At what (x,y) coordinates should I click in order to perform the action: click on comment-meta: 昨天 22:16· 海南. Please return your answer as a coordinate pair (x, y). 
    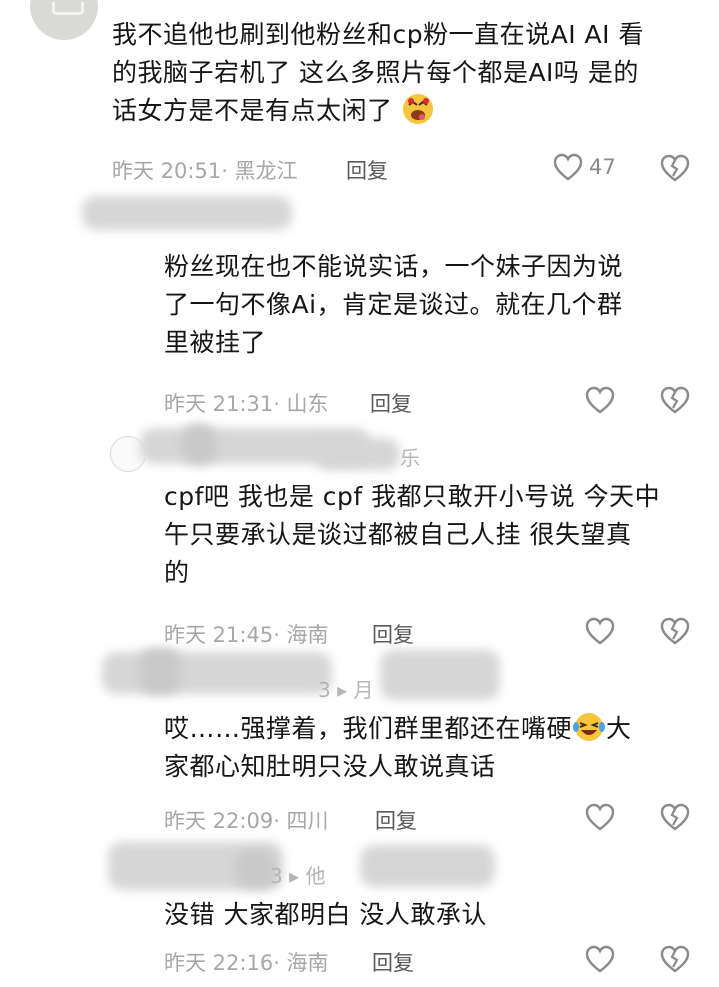
    Looking at the image, I should click on (246, 963).